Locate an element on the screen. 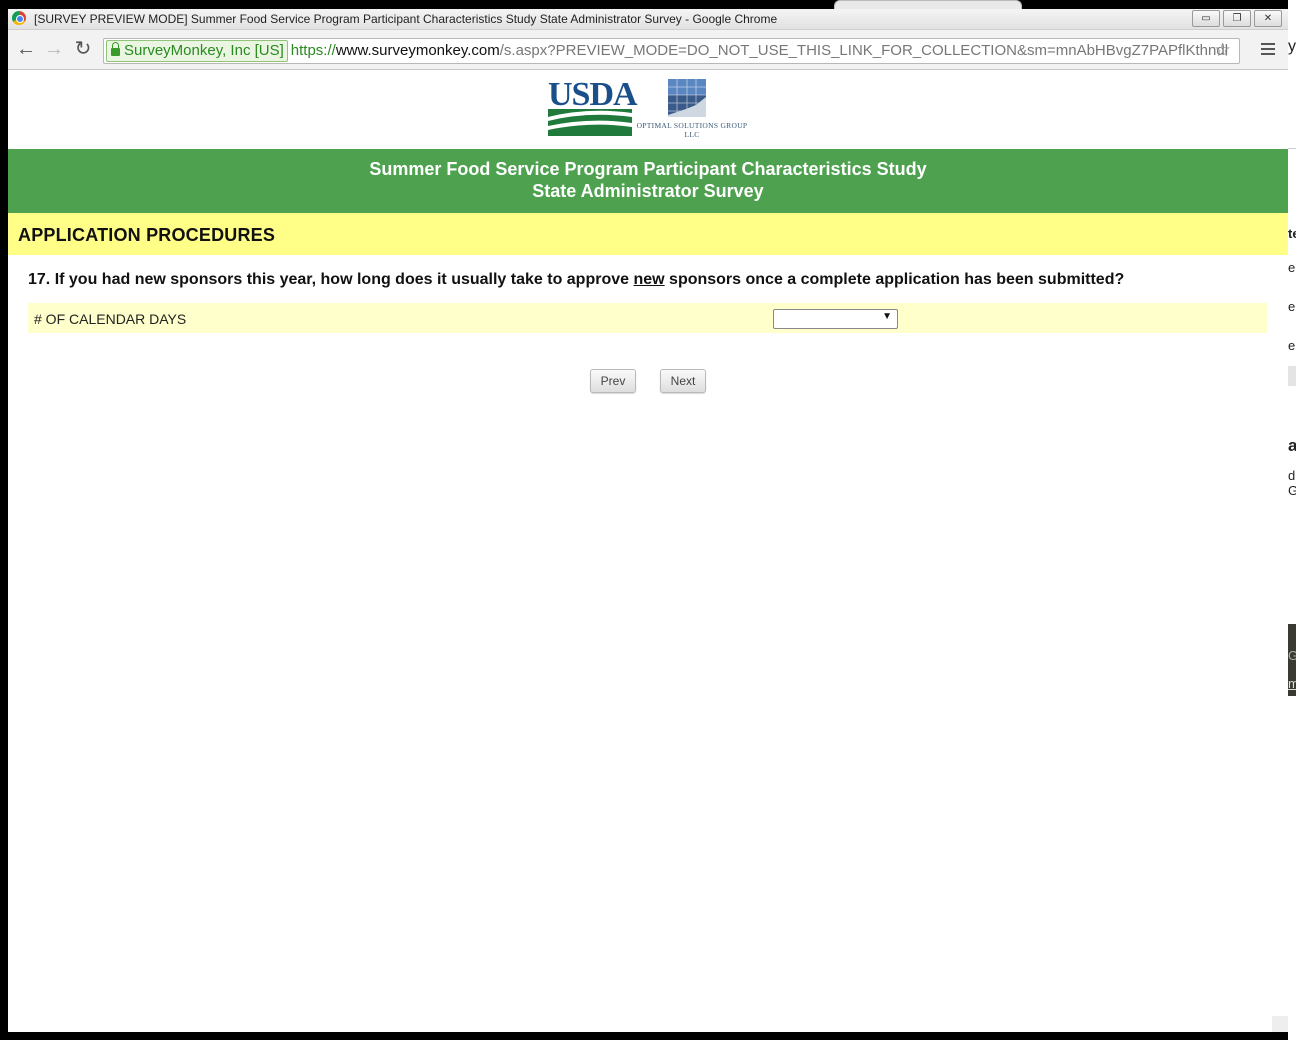 The width and height of the screenshot is (1296, 1040). bookmark-star-icon: ☆ is located at coordinates (1222, 51).